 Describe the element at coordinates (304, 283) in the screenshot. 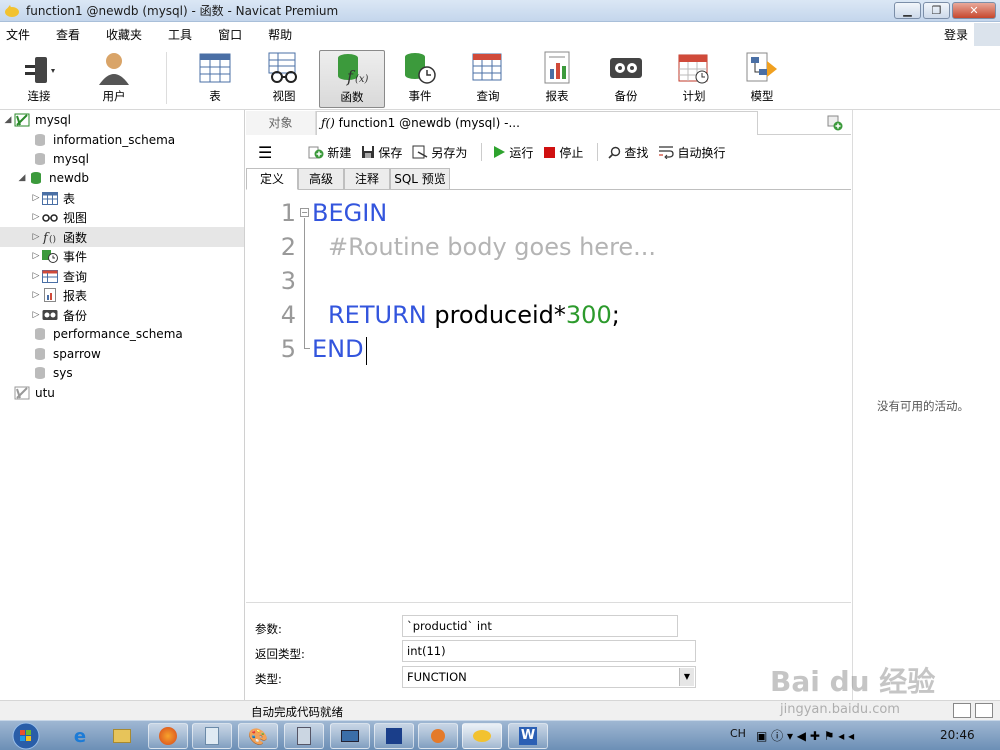

I see `fold-guide` at that location.